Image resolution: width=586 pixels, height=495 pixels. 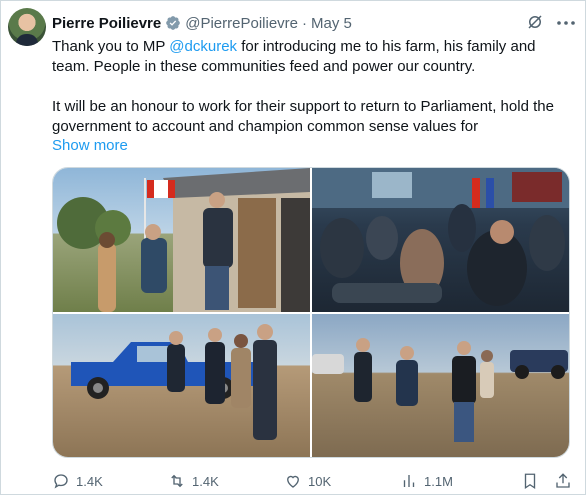 What do you see at coordinates (440, 237) in the screenshot?
I see `gathering-photo-image` at bounding box center [440, 237].